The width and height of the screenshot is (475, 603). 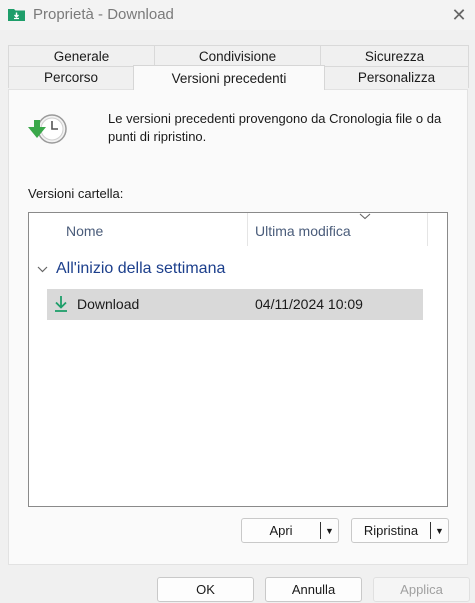 I want to click on column-header-ultima-modifica: Ultima modifica, so click(x=303, y=235).